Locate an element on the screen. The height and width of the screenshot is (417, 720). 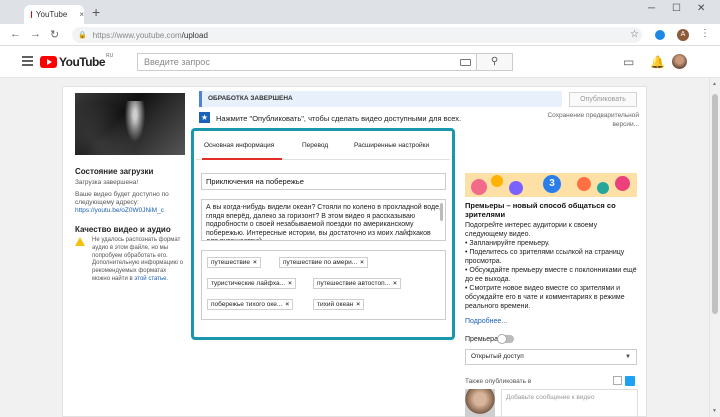
scroll-thumb is located at coordinates (715, 204).